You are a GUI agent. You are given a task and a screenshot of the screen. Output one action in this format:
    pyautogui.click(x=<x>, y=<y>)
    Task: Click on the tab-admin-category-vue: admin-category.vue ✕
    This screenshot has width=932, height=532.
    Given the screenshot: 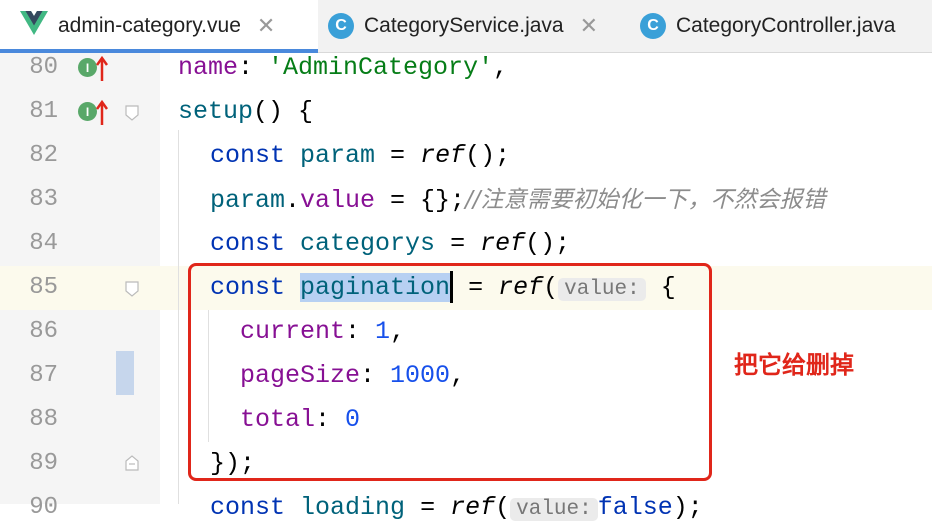 What is the action you would take?
    pyautogui.click(x=159, y=26)
    